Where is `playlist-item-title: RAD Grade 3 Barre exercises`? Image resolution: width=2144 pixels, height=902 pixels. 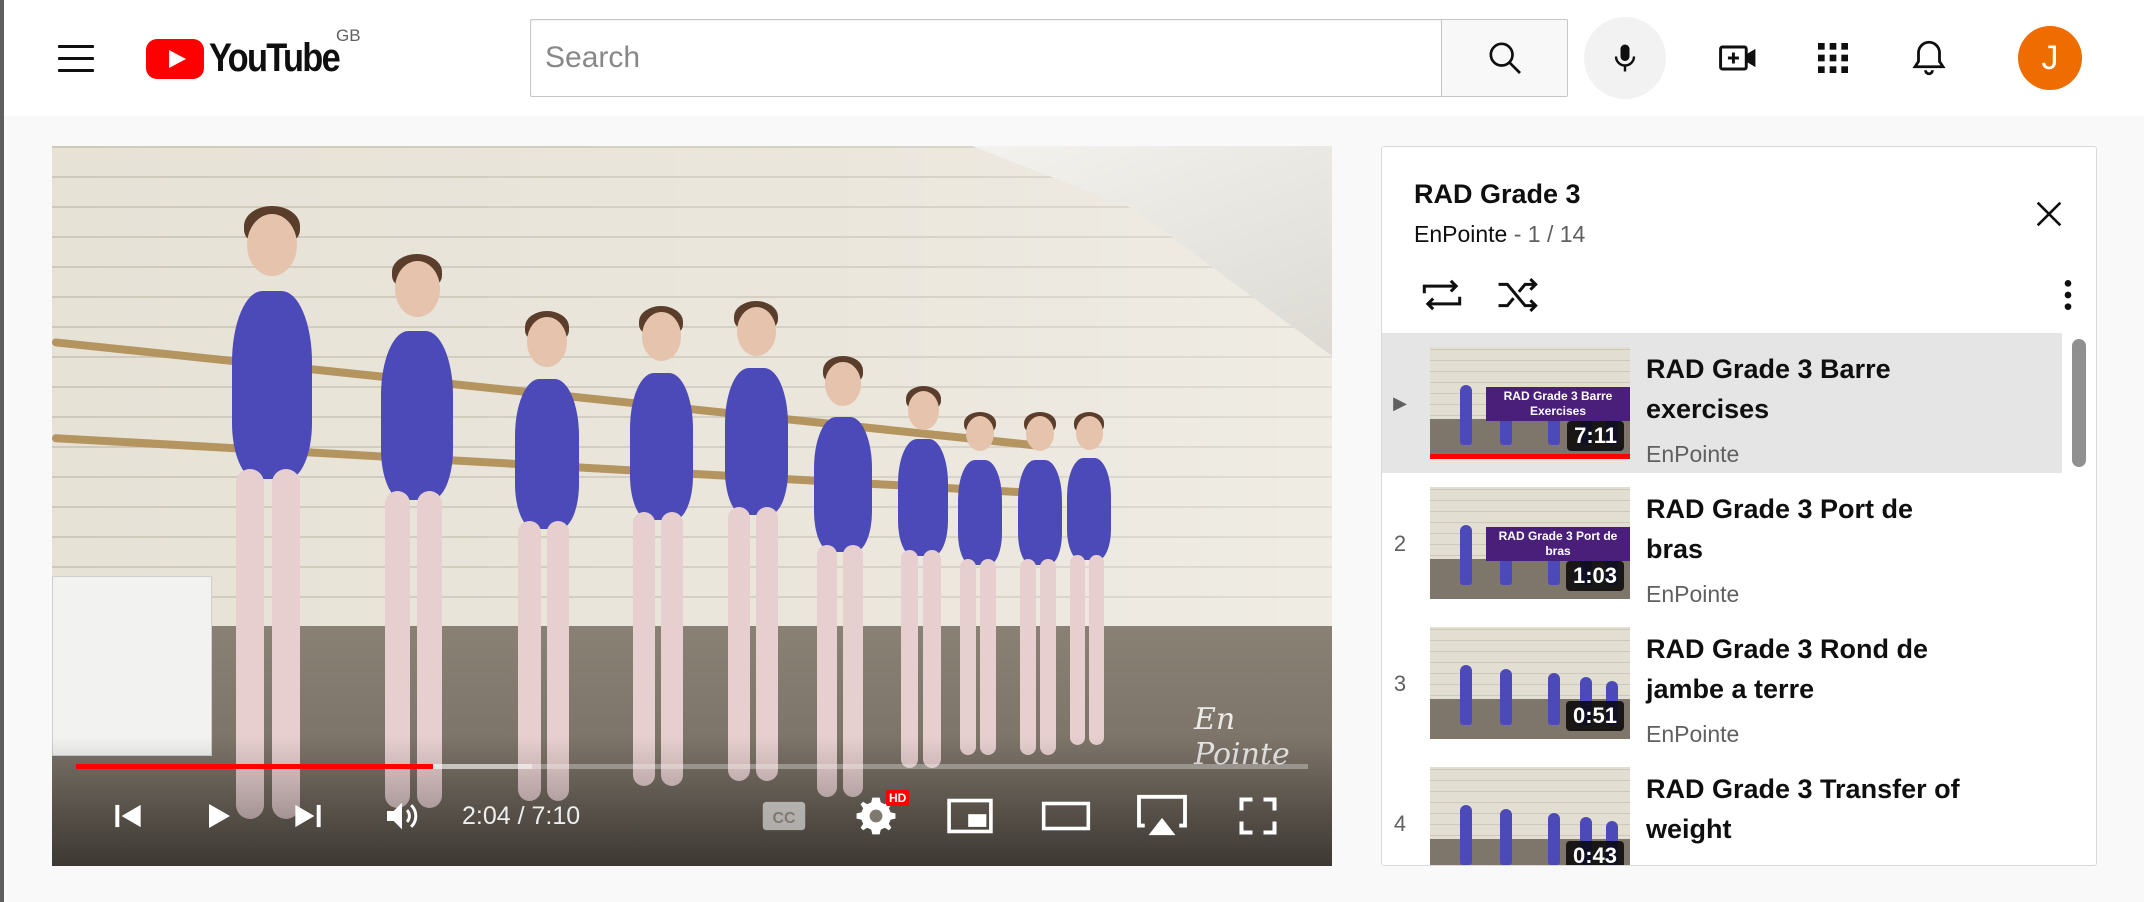 playlist-item-title: RAD Grade 3 Barre exercises is located at coordinates (1806, 389).